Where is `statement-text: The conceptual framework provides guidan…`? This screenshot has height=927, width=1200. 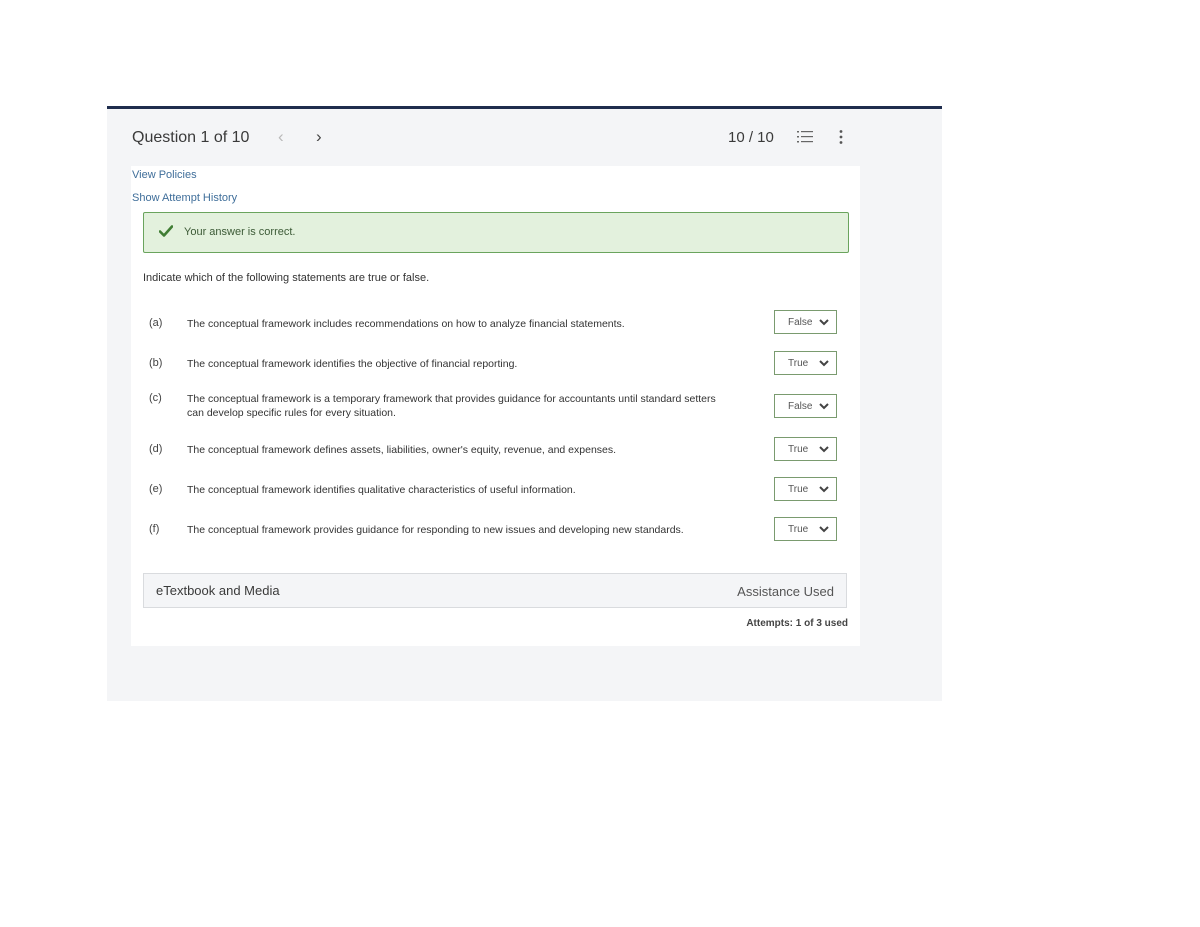 statement-text: The conceptual framework provides guidan… is located at coordinates (435, 530).